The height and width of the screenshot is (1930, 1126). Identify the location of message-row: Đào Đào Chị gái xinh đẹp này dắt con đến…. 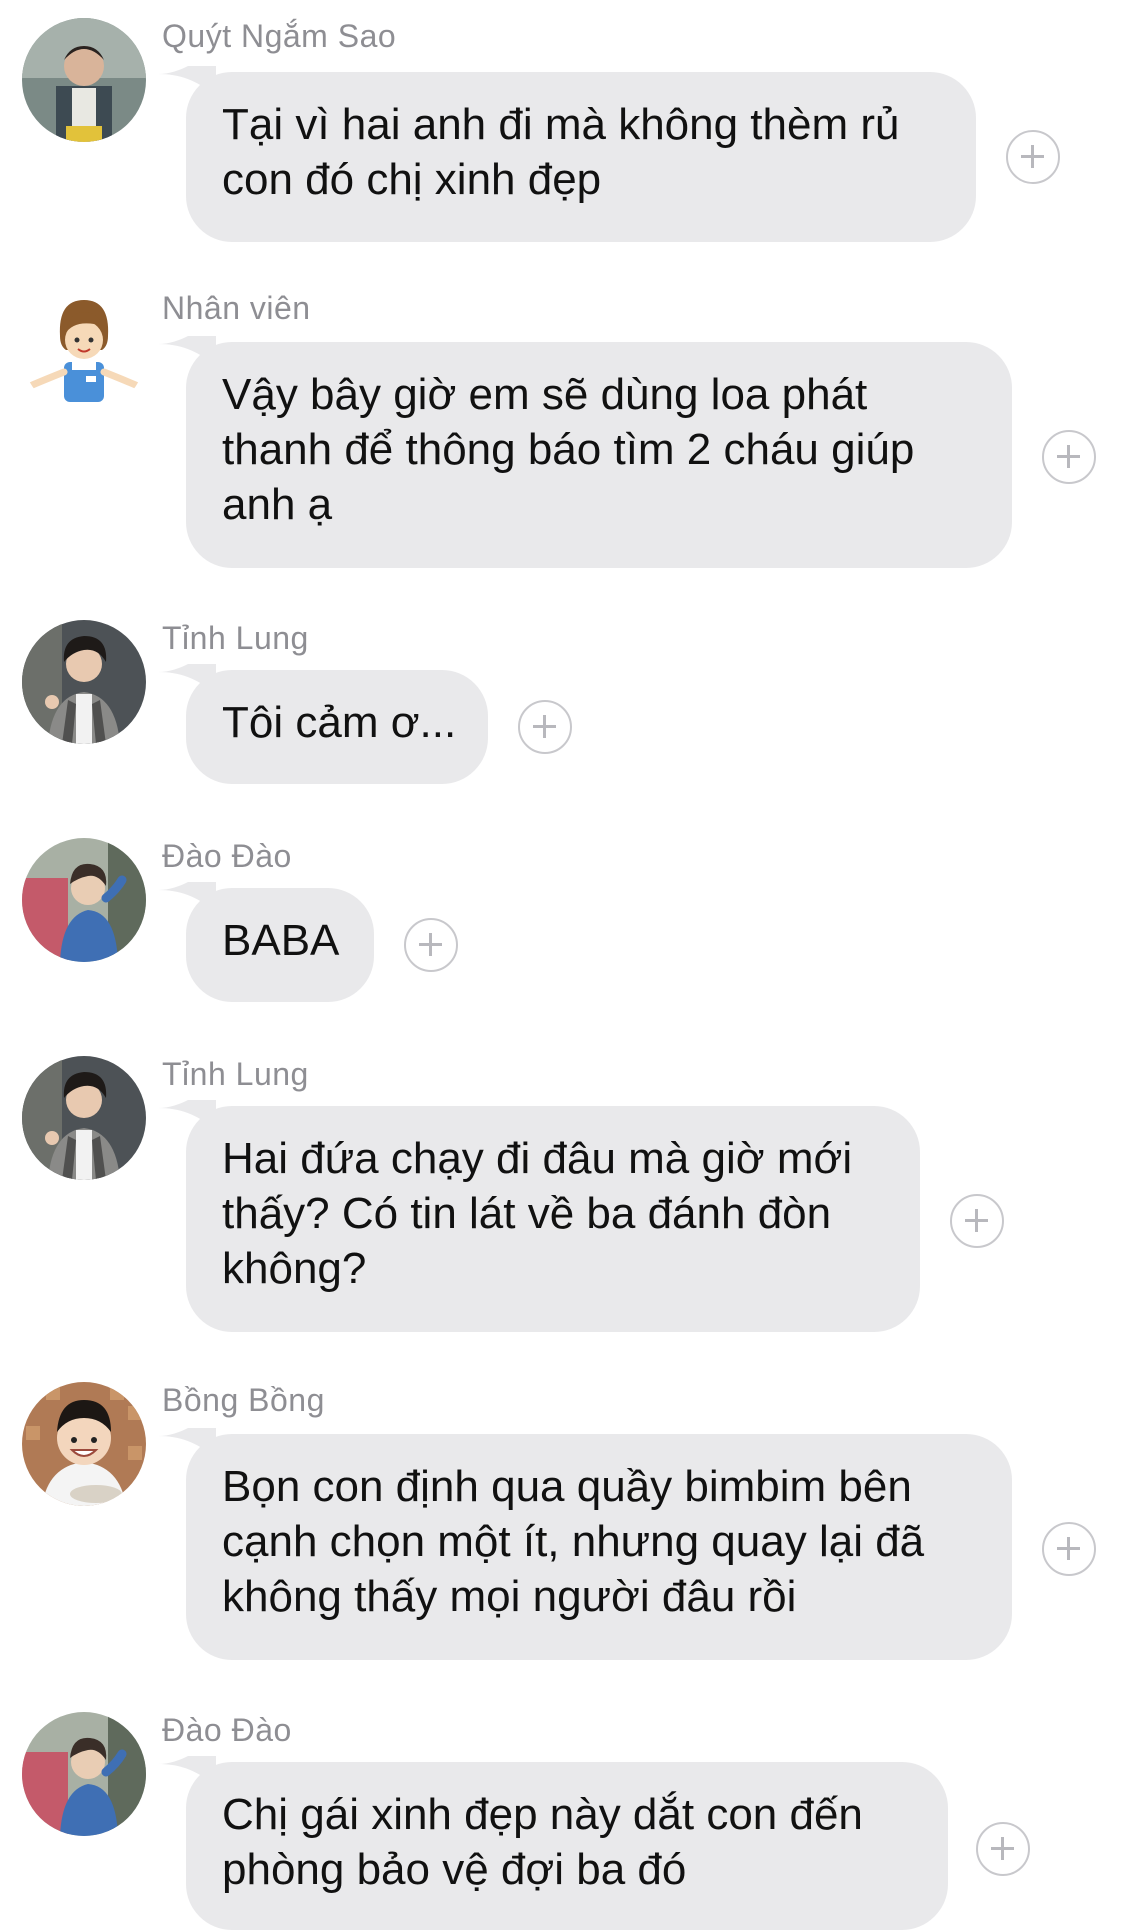
(563, 1810).